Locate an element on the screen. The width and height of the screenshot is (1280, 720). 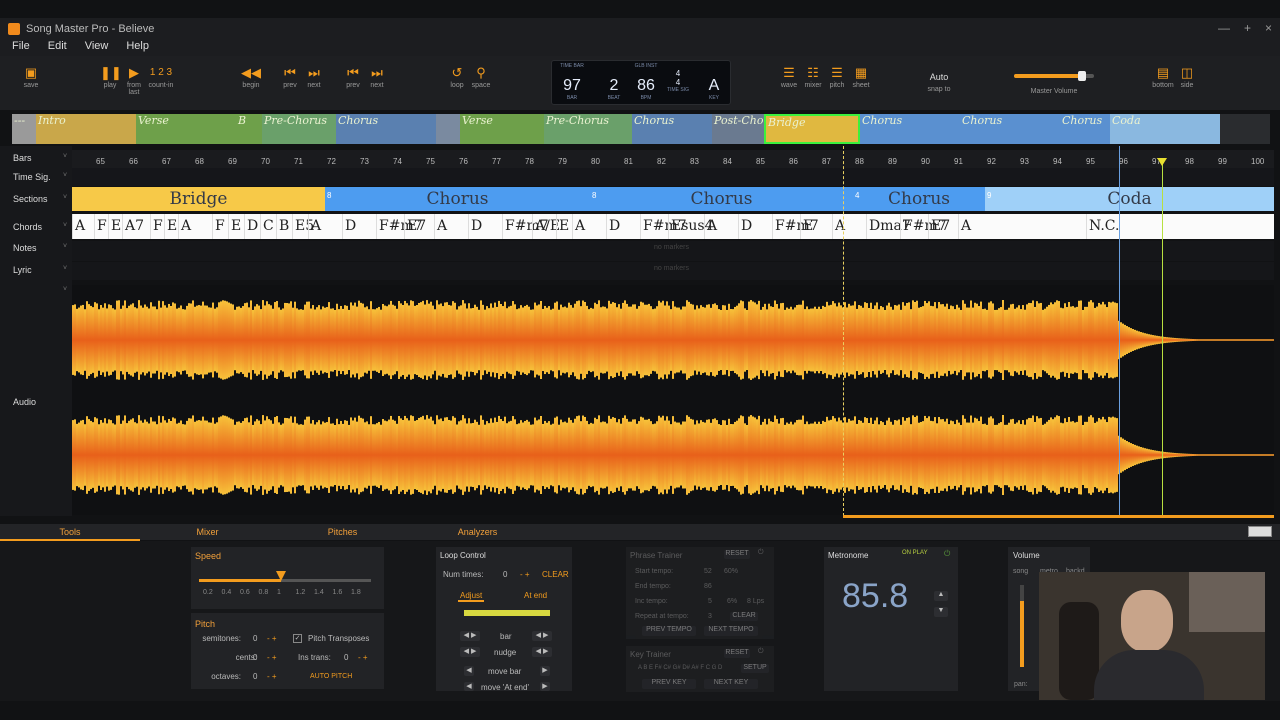
on-play-label: ON PLAY is located at coordinates (915, 553).